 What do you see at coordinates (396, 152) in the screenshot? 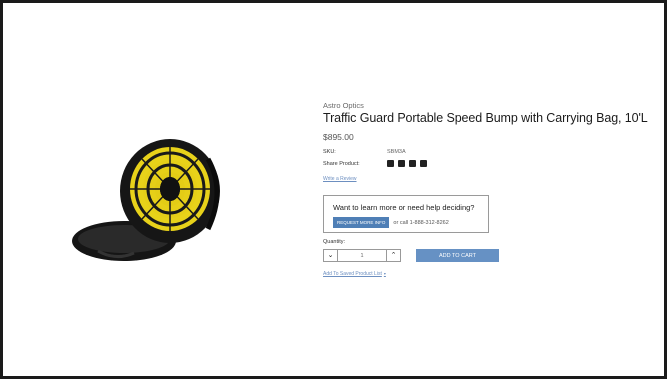
I see `sku-value: SBM3A` at bounding box center [396, 152].